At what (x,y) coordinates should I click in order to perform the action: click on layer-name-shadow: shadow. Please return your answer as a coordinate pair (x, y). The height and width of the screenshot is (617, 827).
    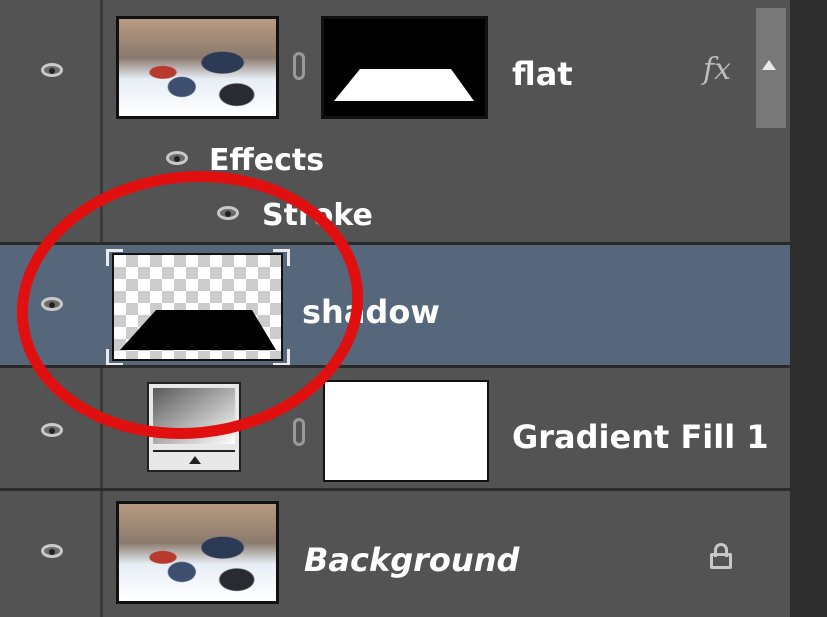
    Looking at the image, I should click on (371, 312).